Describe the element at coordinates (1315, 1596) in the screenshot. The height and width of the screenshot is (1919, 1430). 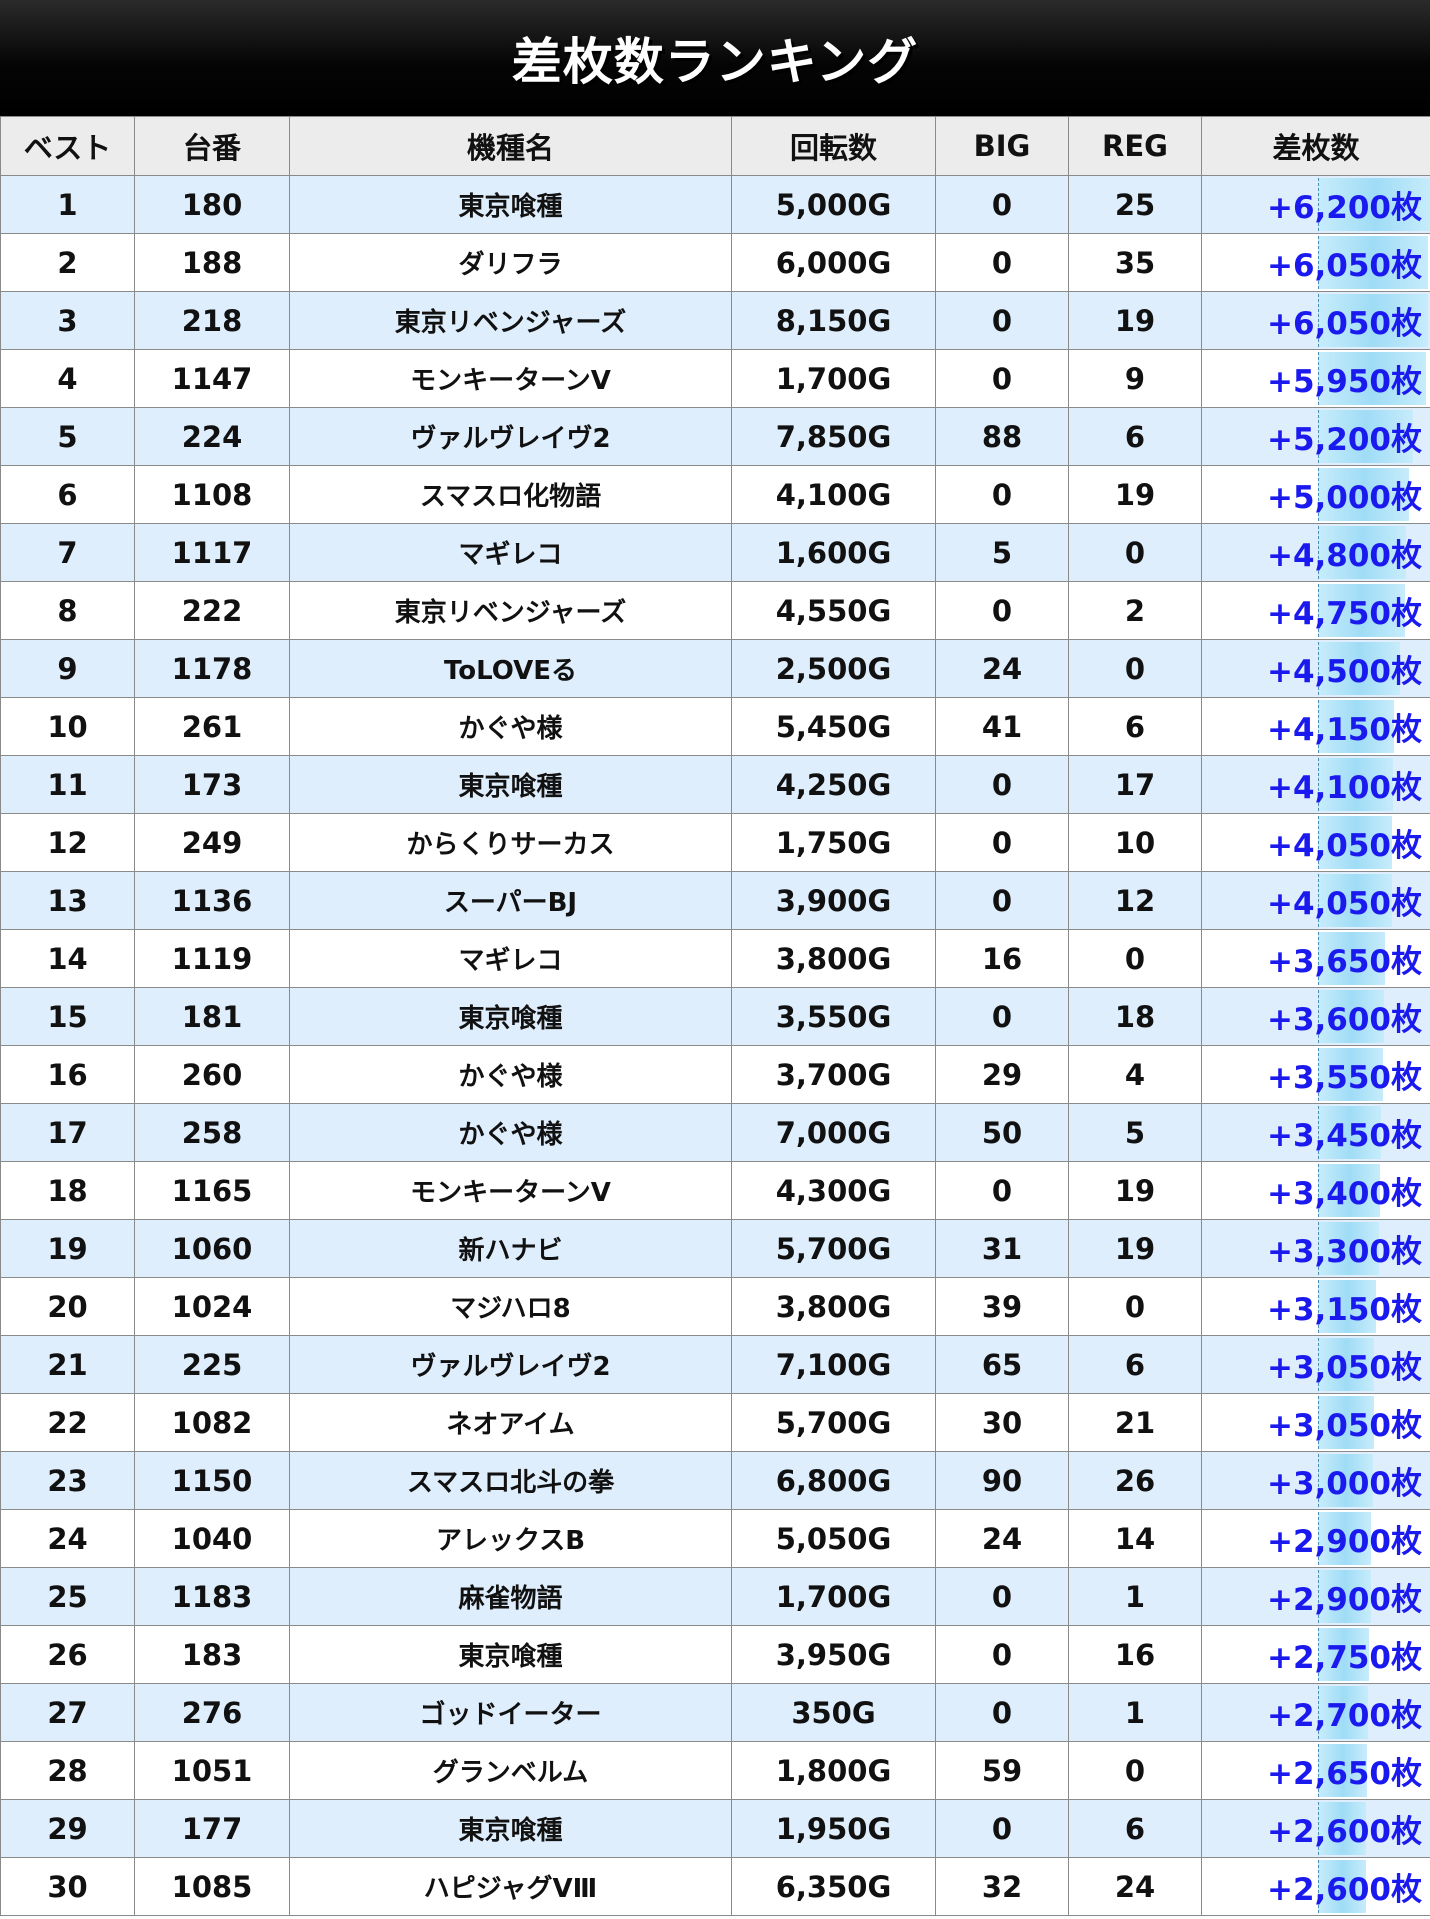
I see `diff-cell: +2,900枚` at that location.